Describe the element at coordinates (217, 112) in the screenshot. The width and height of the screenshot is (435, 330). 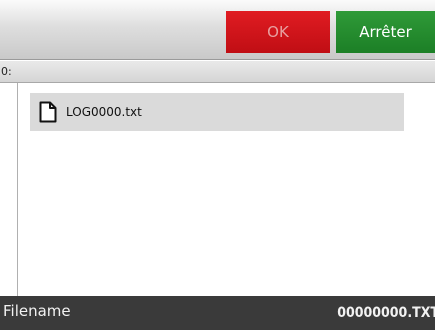
I see `file-item: LOG0000.txt` at that location.